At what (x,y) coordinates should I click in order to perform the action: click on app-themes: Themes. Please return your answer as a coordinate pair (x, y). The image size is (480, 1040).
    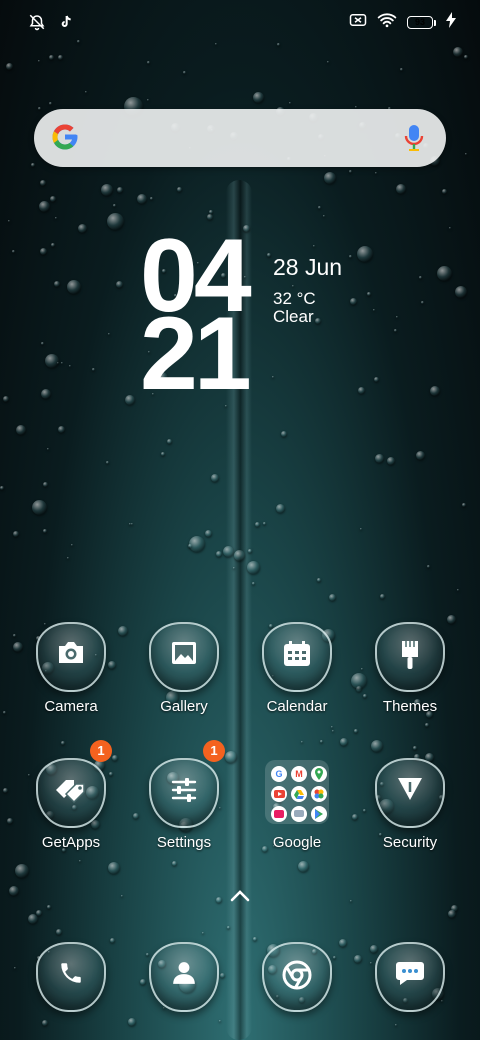
    Looking at the image, I should click on (410, 668).